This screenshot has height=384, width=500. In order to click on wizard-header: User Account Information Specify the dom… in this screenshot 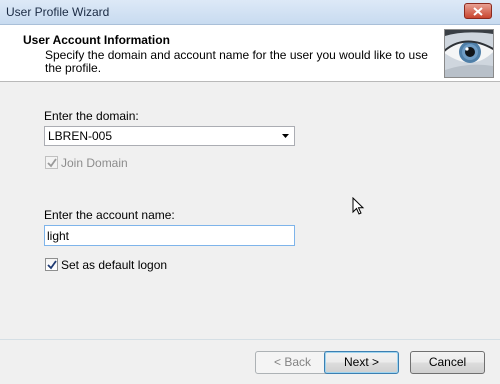, I will do `click(250, 53)`.